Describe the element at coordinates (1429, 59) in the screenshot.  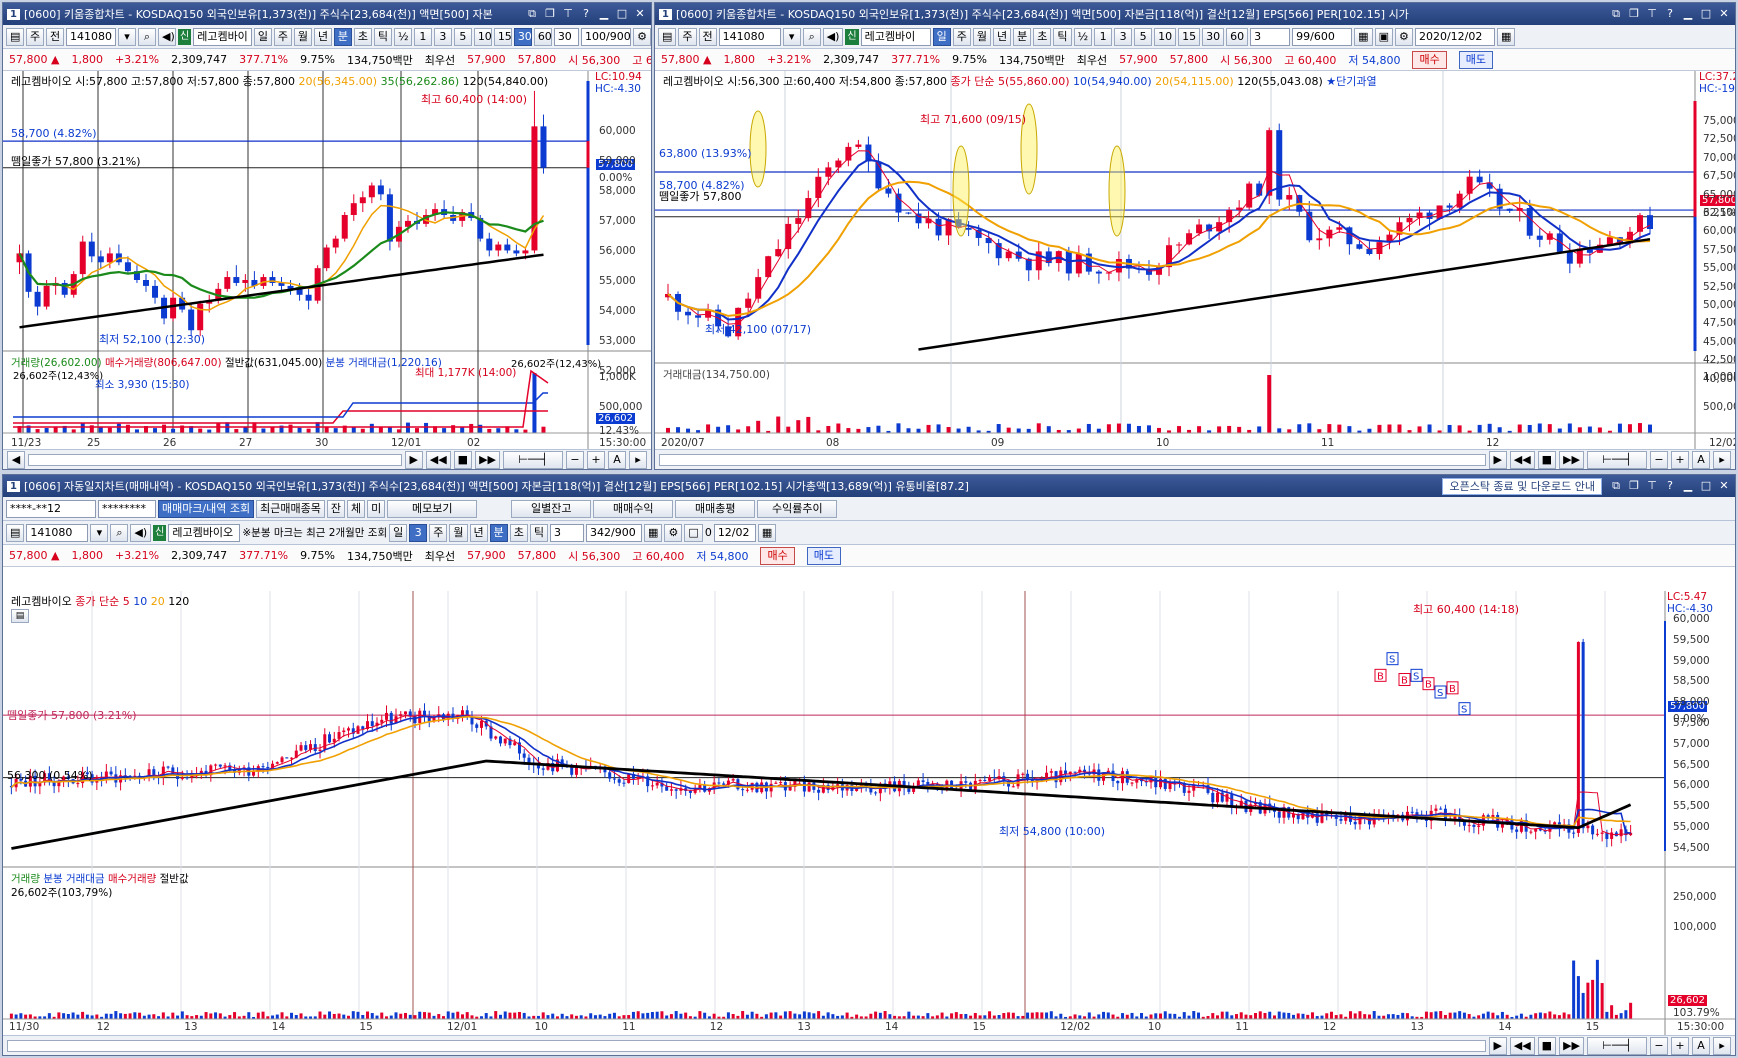
I see `buy-button: 매수` at that location.